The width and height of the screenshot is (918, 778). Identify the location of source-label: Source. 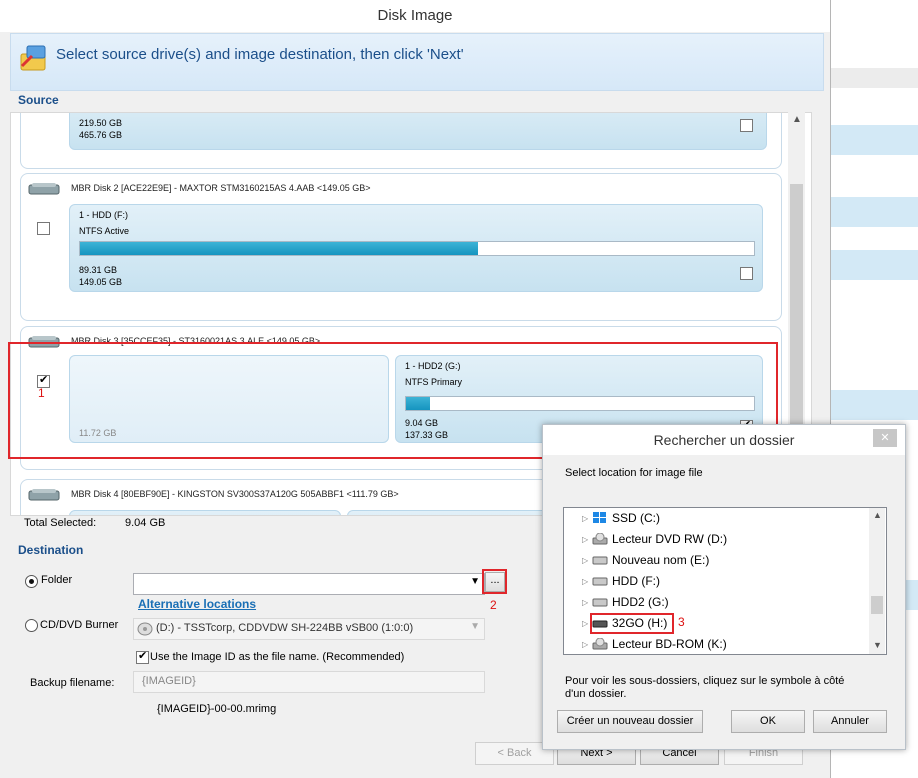
(38, 100).